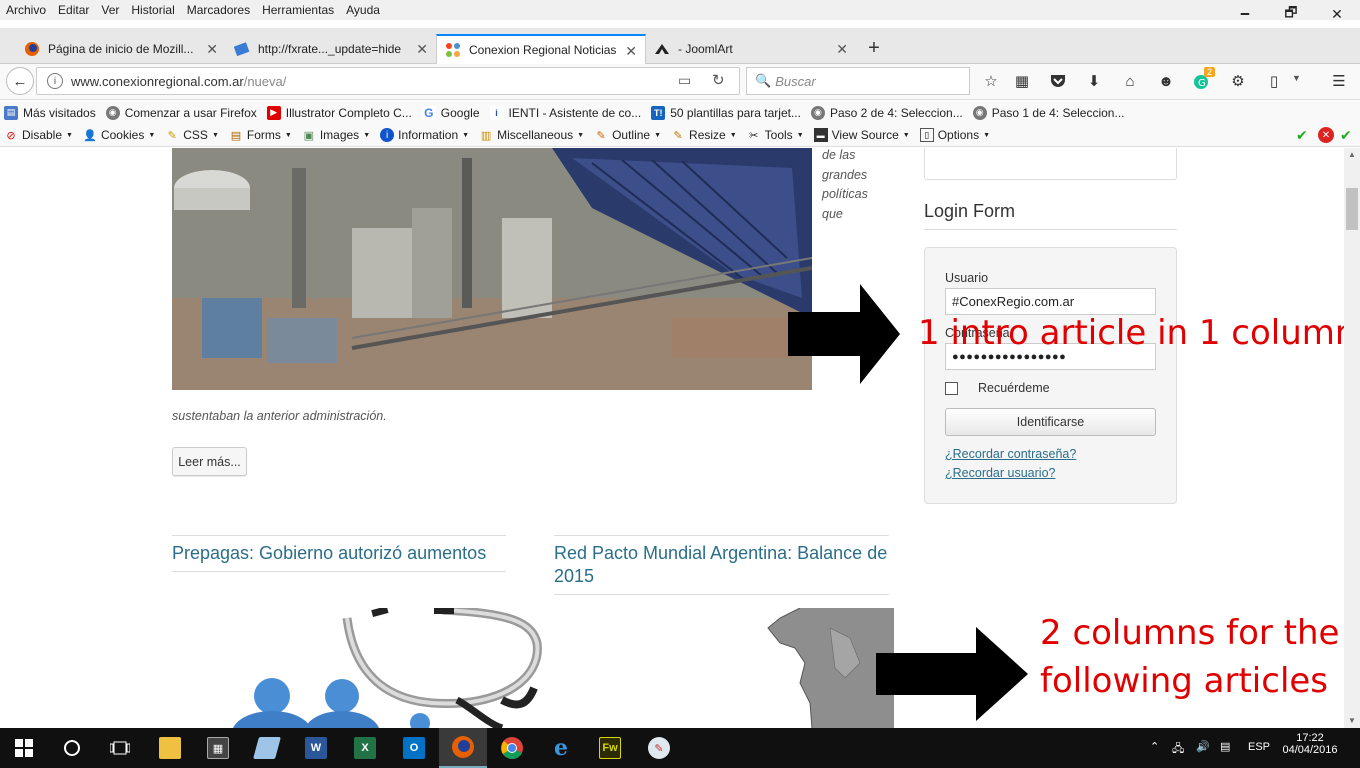 The image size is (1360, 768). Describe the element at coordinates (684, 80) in the screenshot. I see `reader-view-icon: ▭` at that location.